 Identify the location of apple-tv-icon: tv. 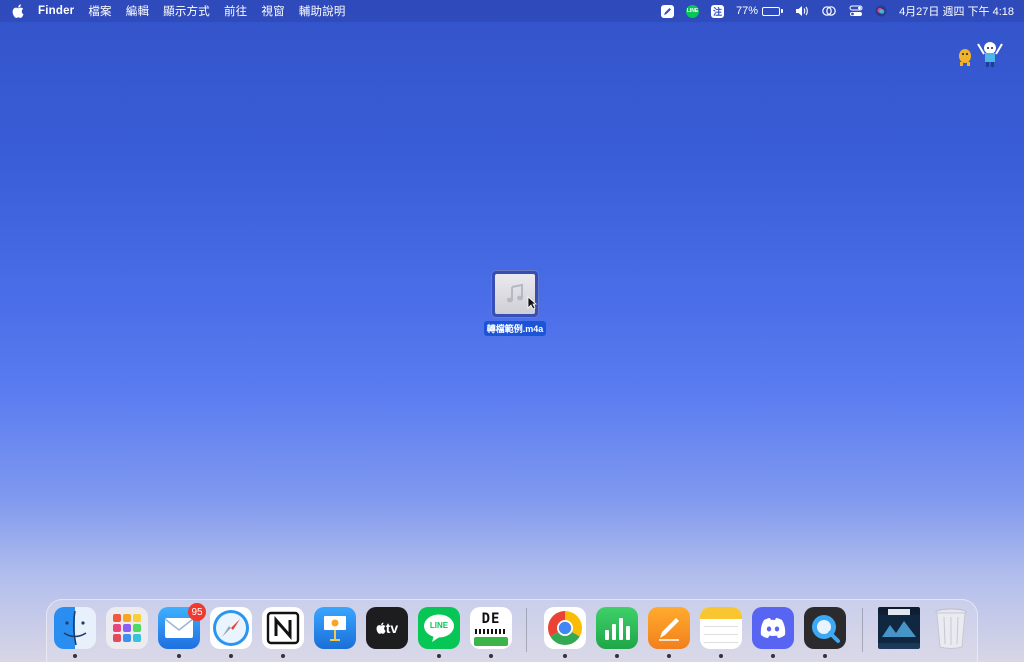
(387, 628).